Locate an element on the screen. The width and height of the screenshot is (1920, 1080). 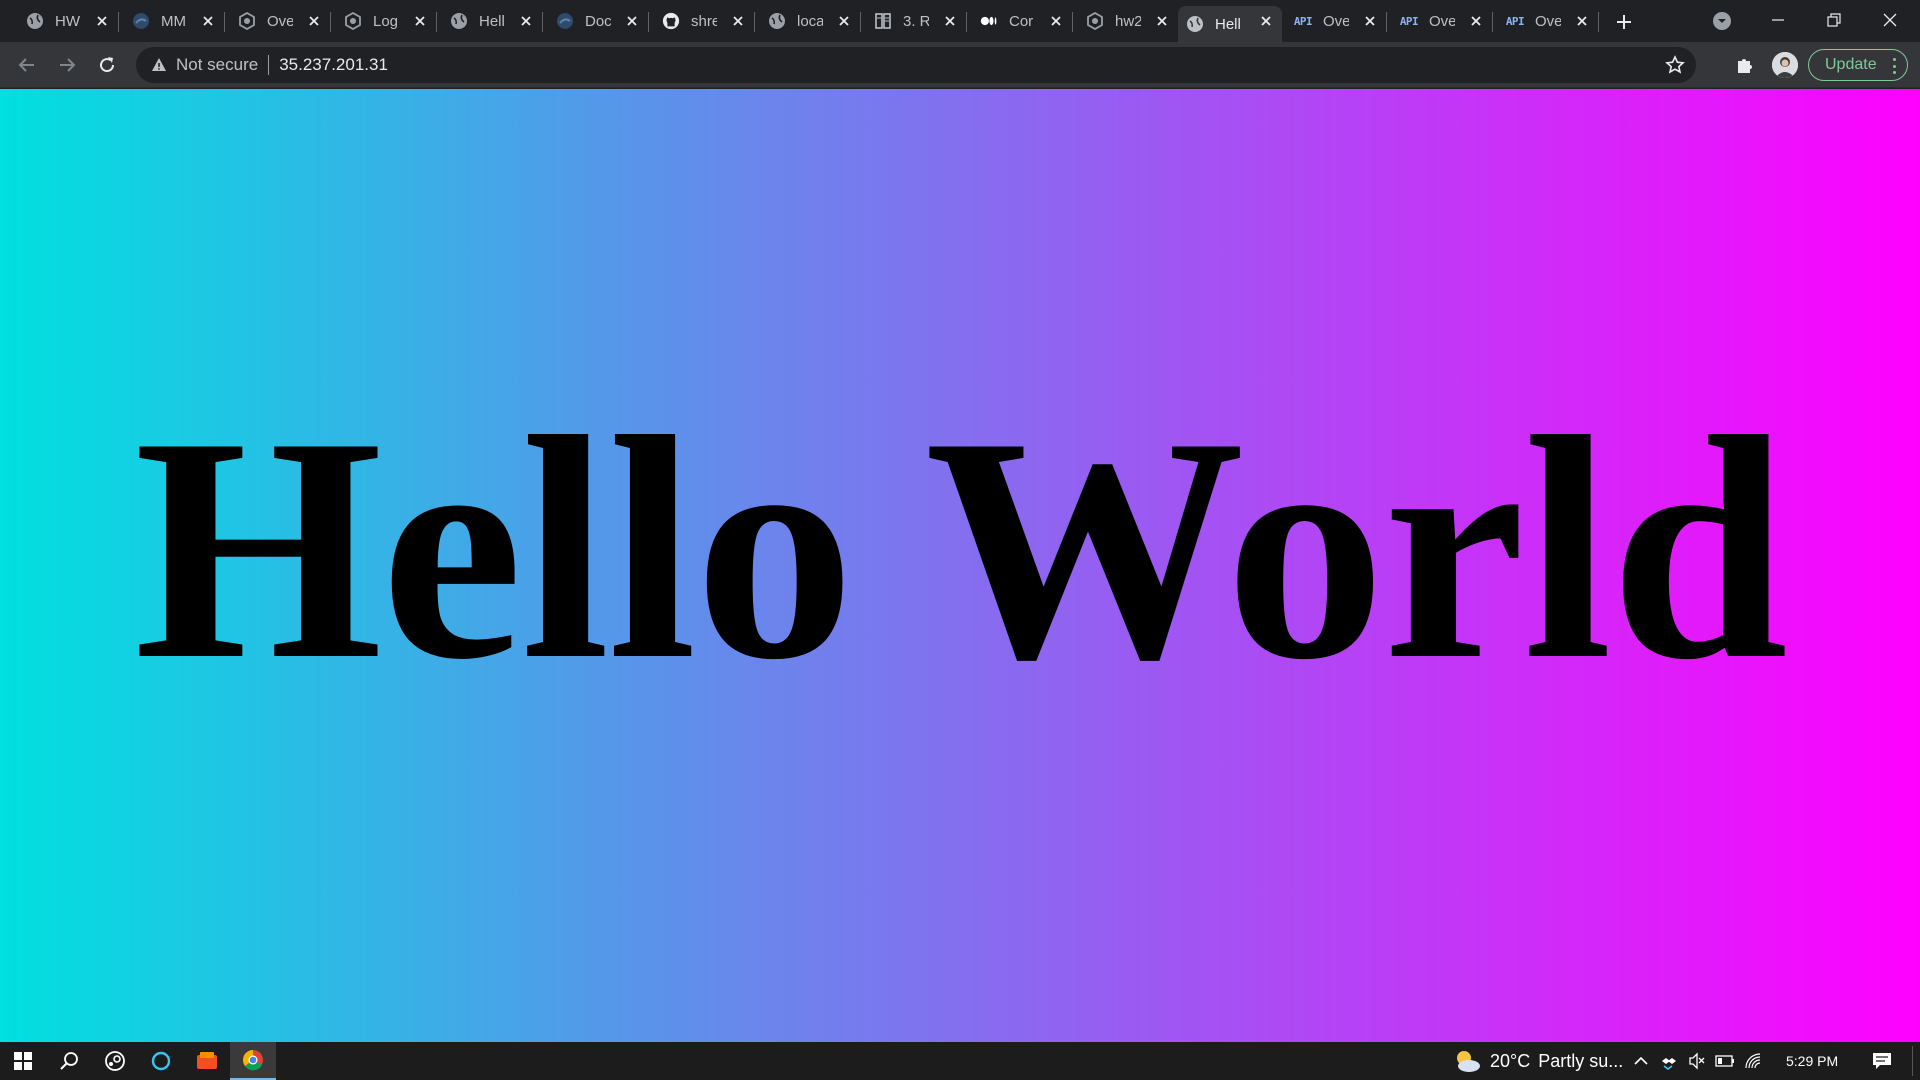
tab-api-ove-1: API Ove is located at coordinates (1336, 21).